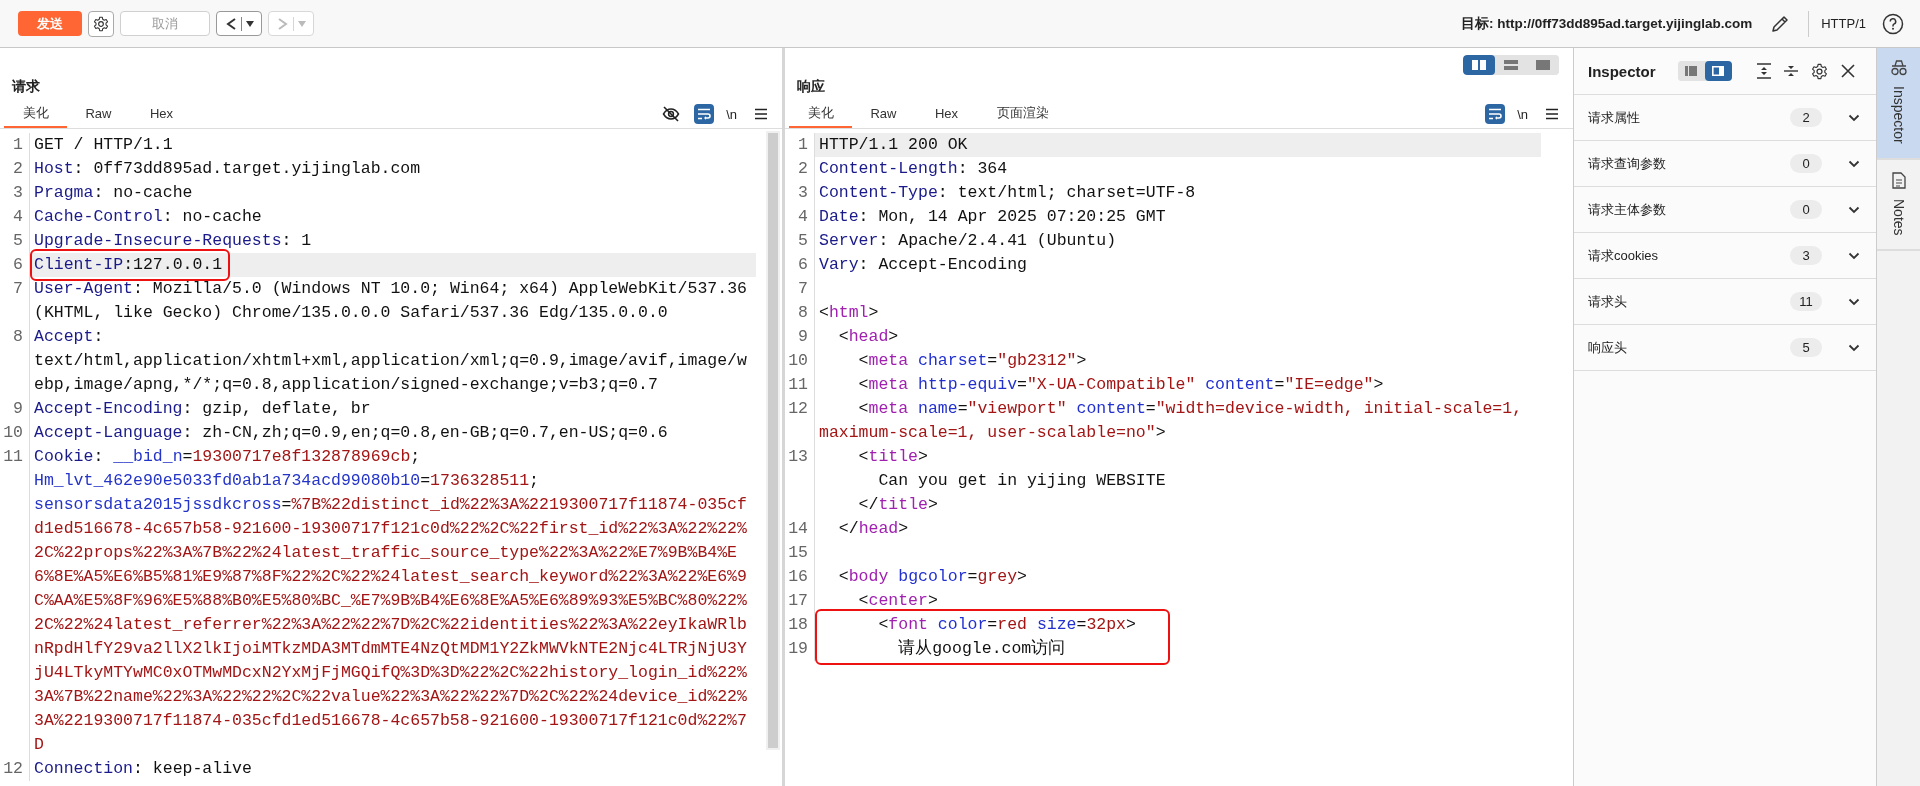 The height and width of the screenshot is (786, 1920). What do you see at coordinates (1847, 71) in the screenshot?
I see `close-icon` at bounding box center [1847, 71].